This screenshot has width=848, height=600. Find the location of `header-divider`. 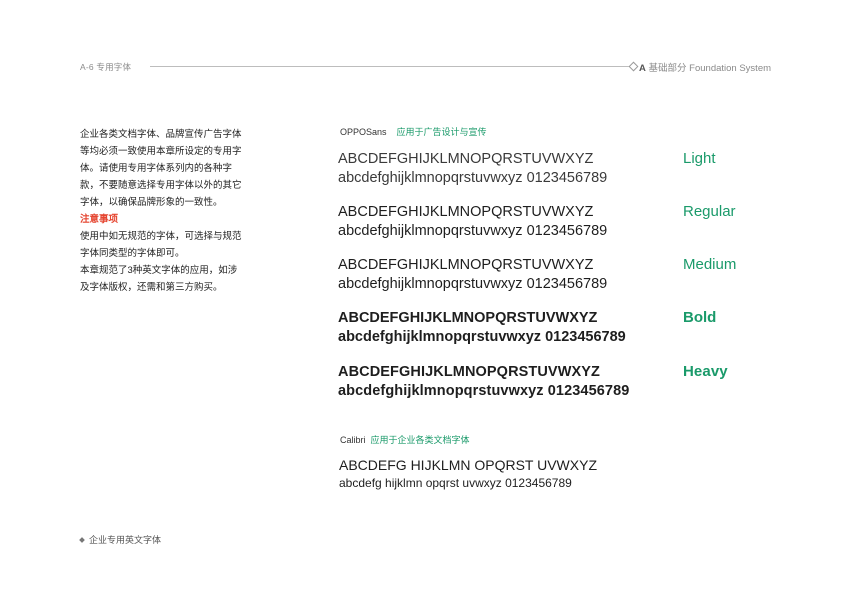

header-divider is located at coordinates (390, 66).